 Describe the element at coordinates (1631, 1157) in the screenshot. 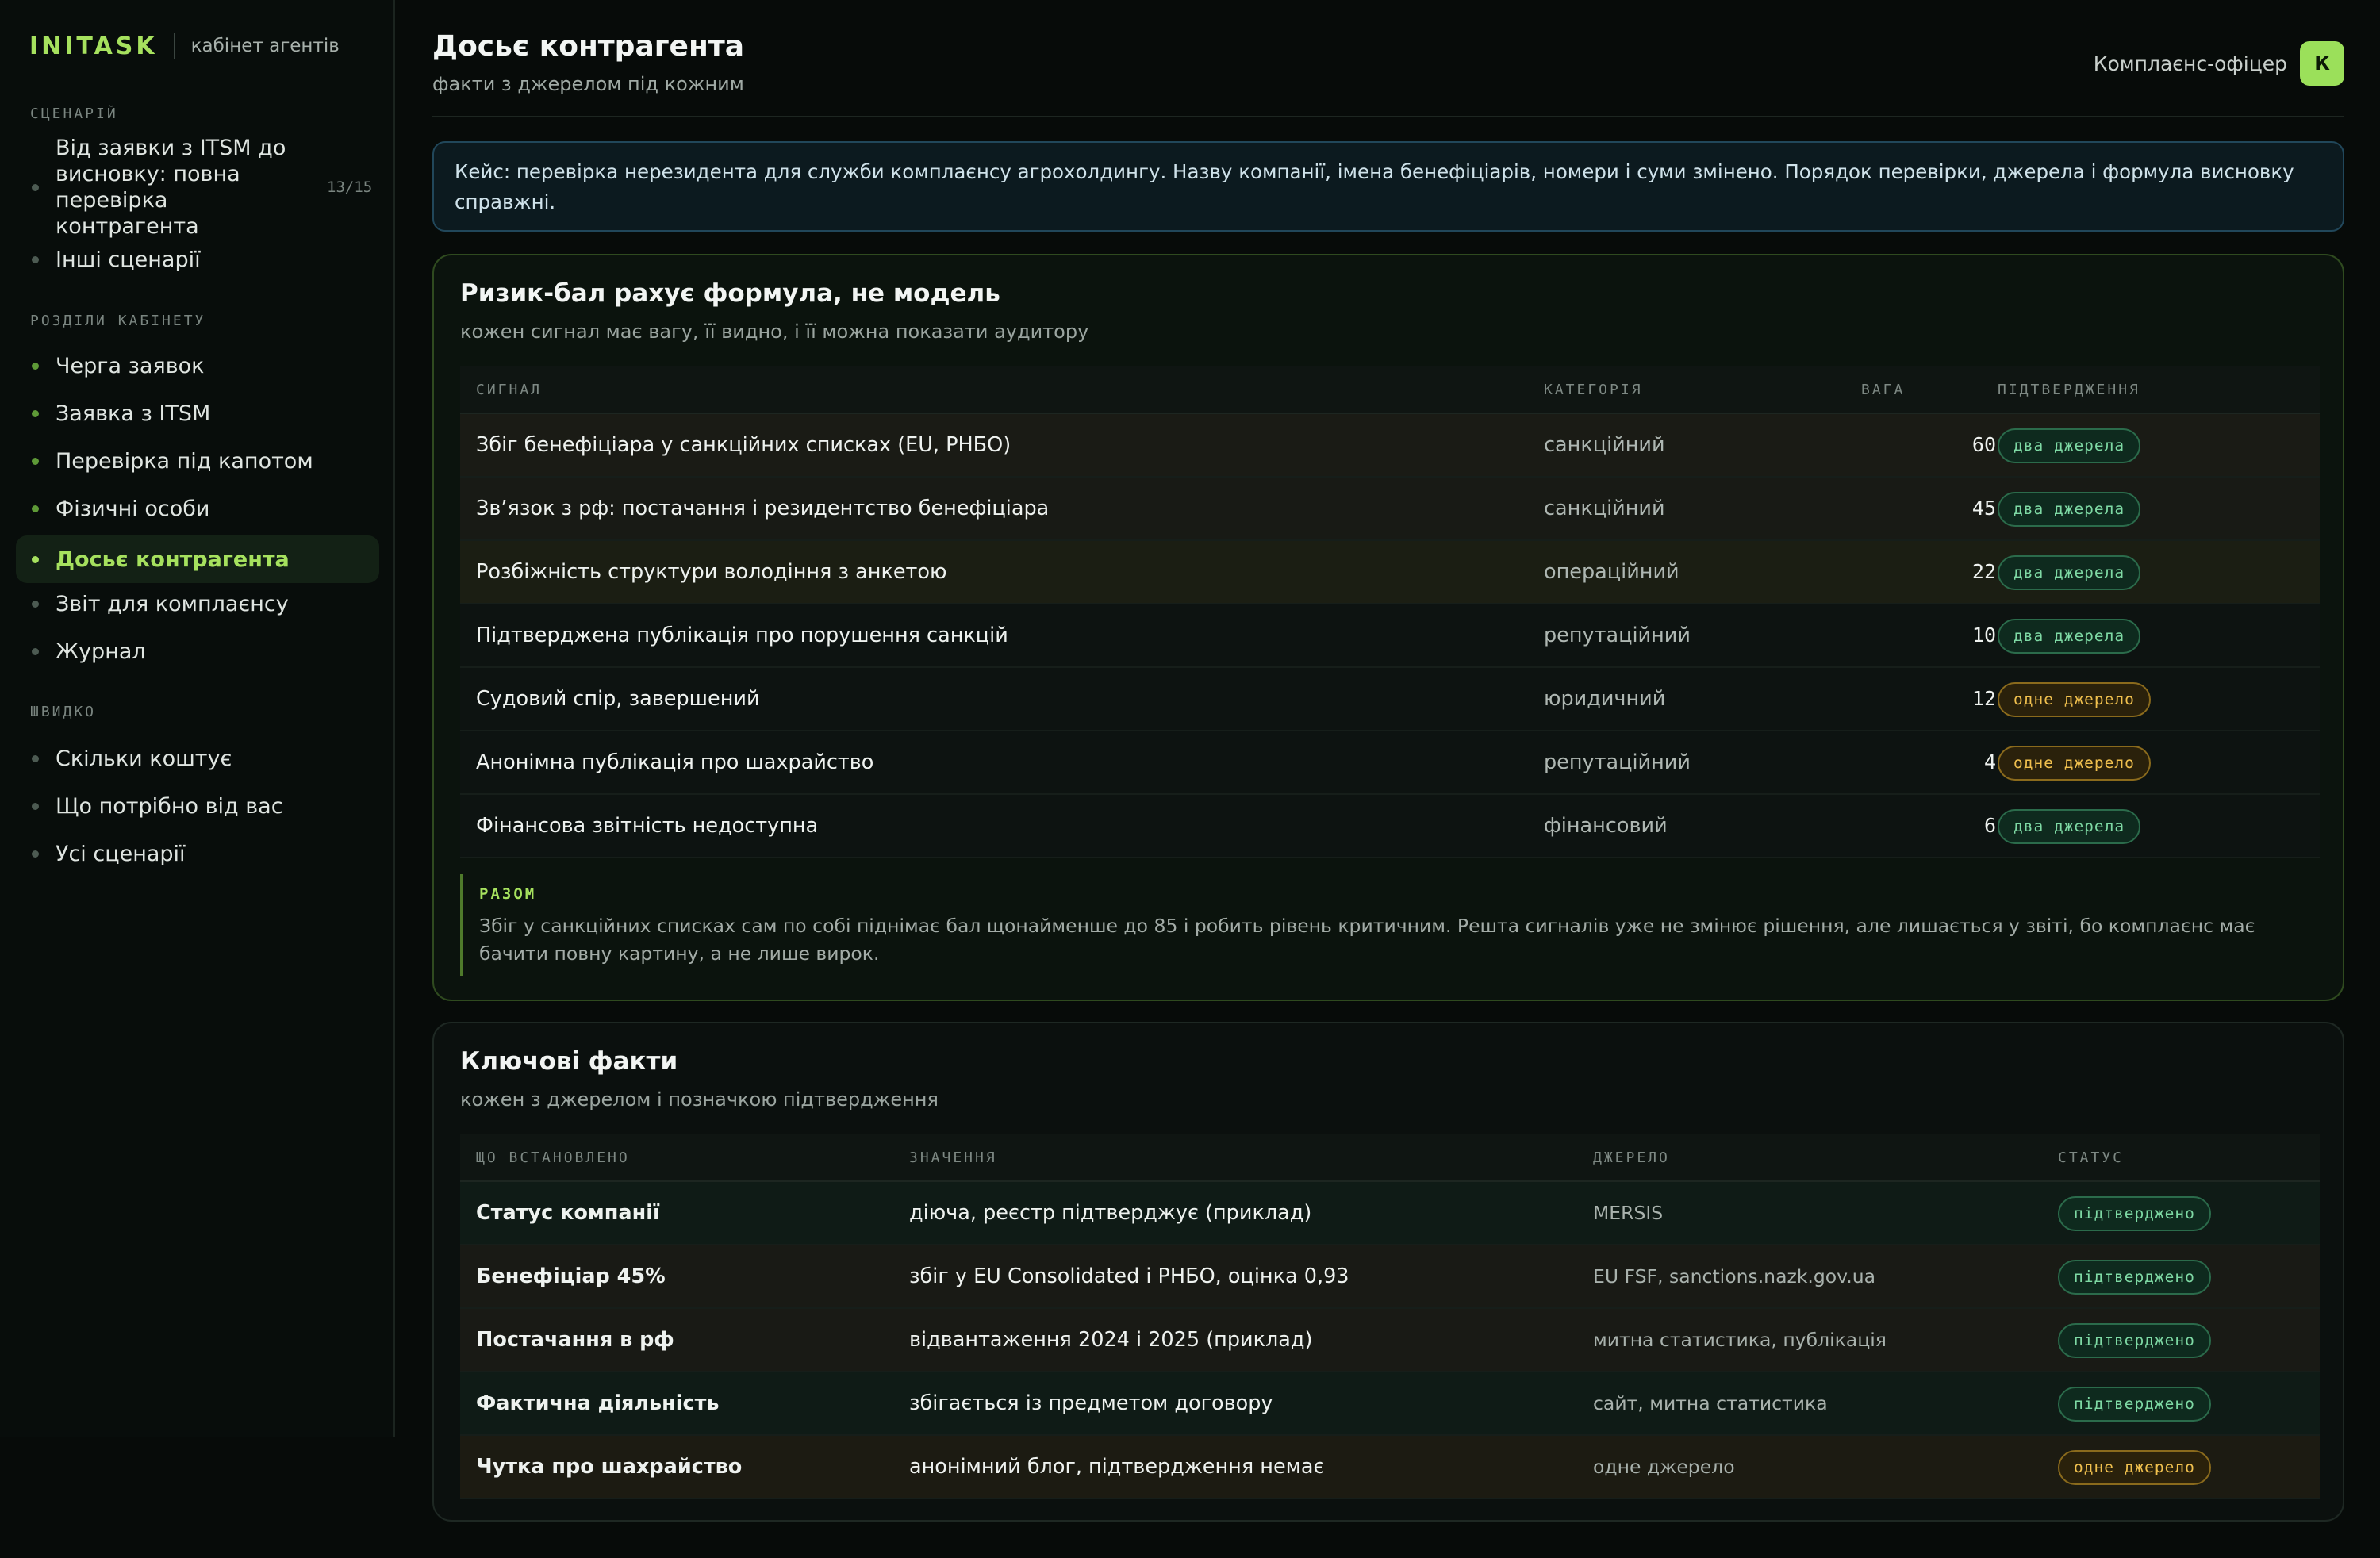

I see `column-header-source: ДЖЕРЕЛО` at that location.